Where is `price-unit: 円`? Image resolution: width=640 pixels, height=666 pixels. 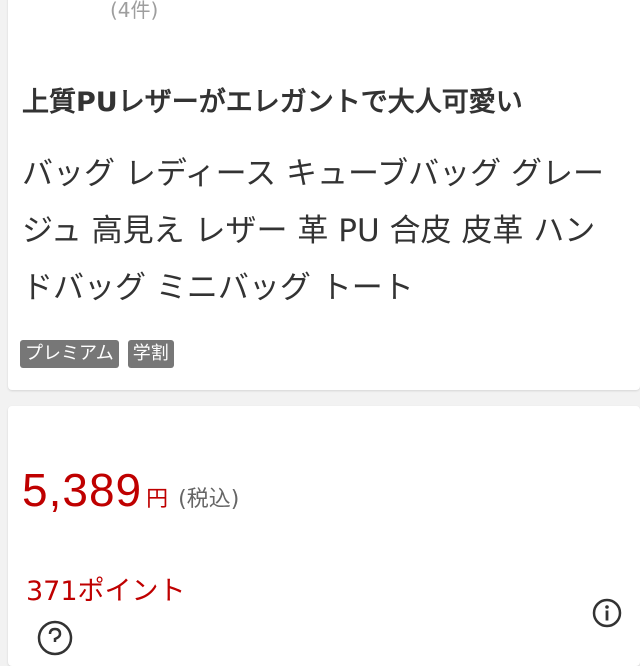
price-unit: 円 is located at coordinates (157, 499).